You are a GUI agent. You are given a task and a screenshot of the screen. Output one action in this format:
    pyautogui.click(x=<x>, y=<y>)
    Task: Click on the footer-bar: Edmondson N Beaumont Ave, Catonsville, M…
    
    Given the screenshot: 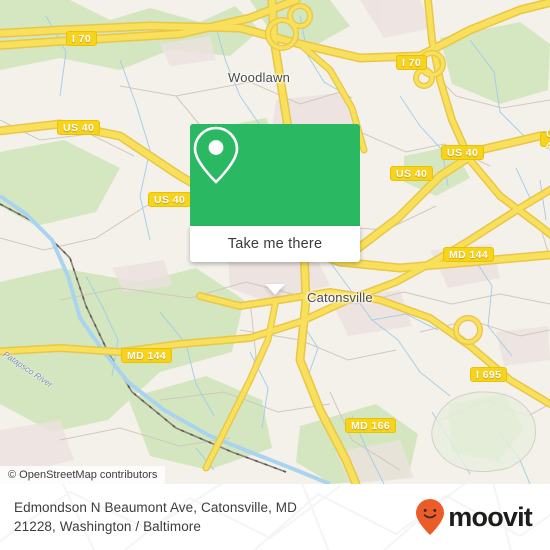 What is the action you would take?
    pyautogui.click(x=275, y=517)
    